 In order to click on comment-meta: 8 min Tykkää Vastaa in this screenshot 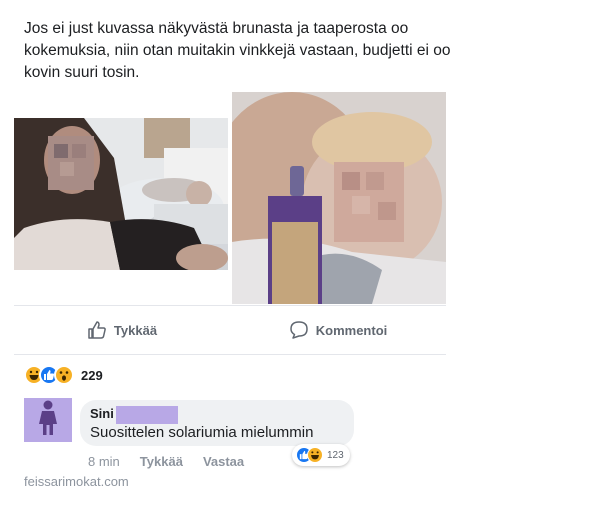, I will do `click(166, 461)`.